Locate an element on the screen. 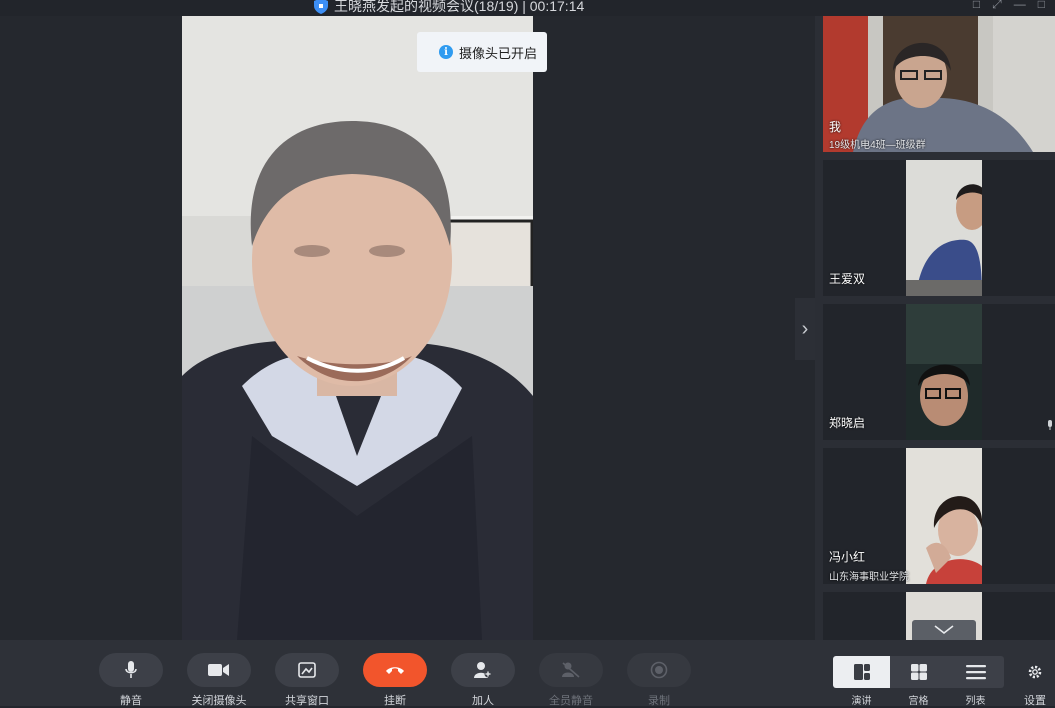  title-bar: 王晓燕发起的视频会议(18/19) | 00:17:14 □ ⤢ — □ is located at coordinates (527, 8).